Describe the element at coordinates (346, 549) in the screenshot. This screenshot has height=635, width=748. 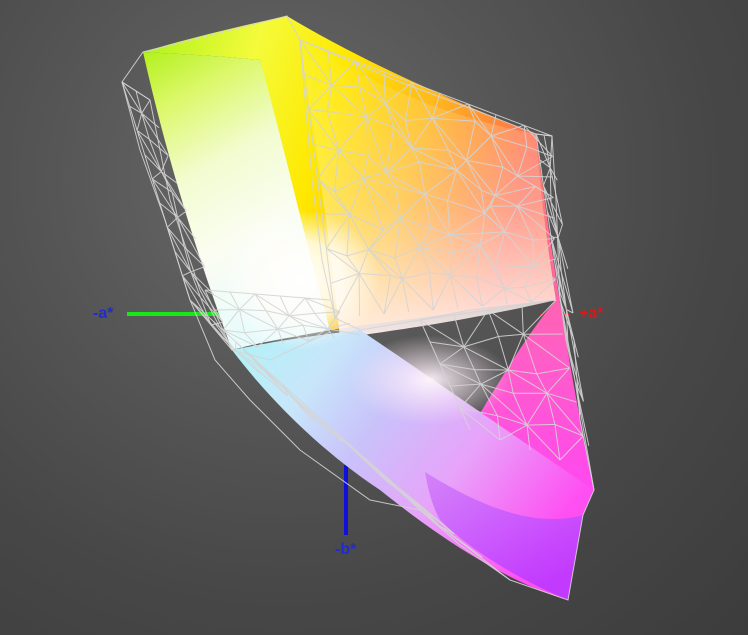
I see `axis-label-neg-b: -b*` at that location.